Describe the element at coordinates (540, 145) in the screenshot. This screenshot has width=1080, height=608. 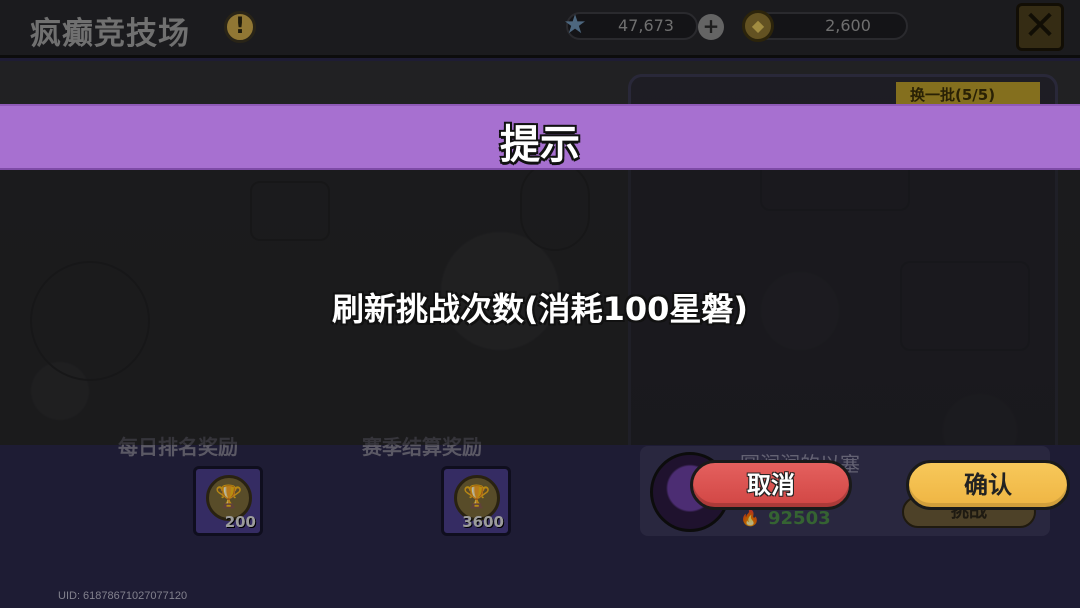
I see `dialog-title: 提示` at that location.